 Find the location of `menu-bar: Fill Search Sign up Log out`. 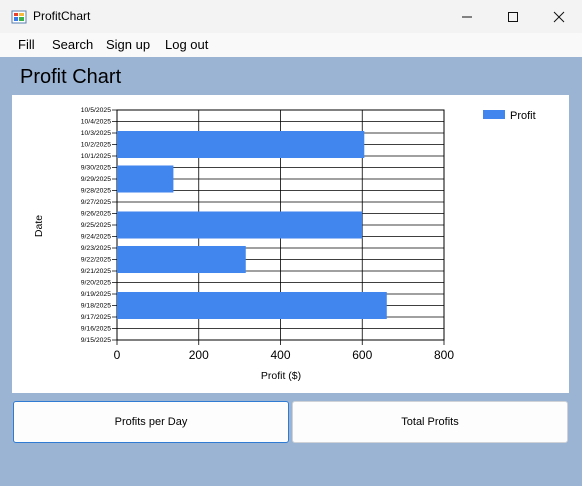

menu-bar: Fill Search Sign up Log out is located at coordinates (291, 45).